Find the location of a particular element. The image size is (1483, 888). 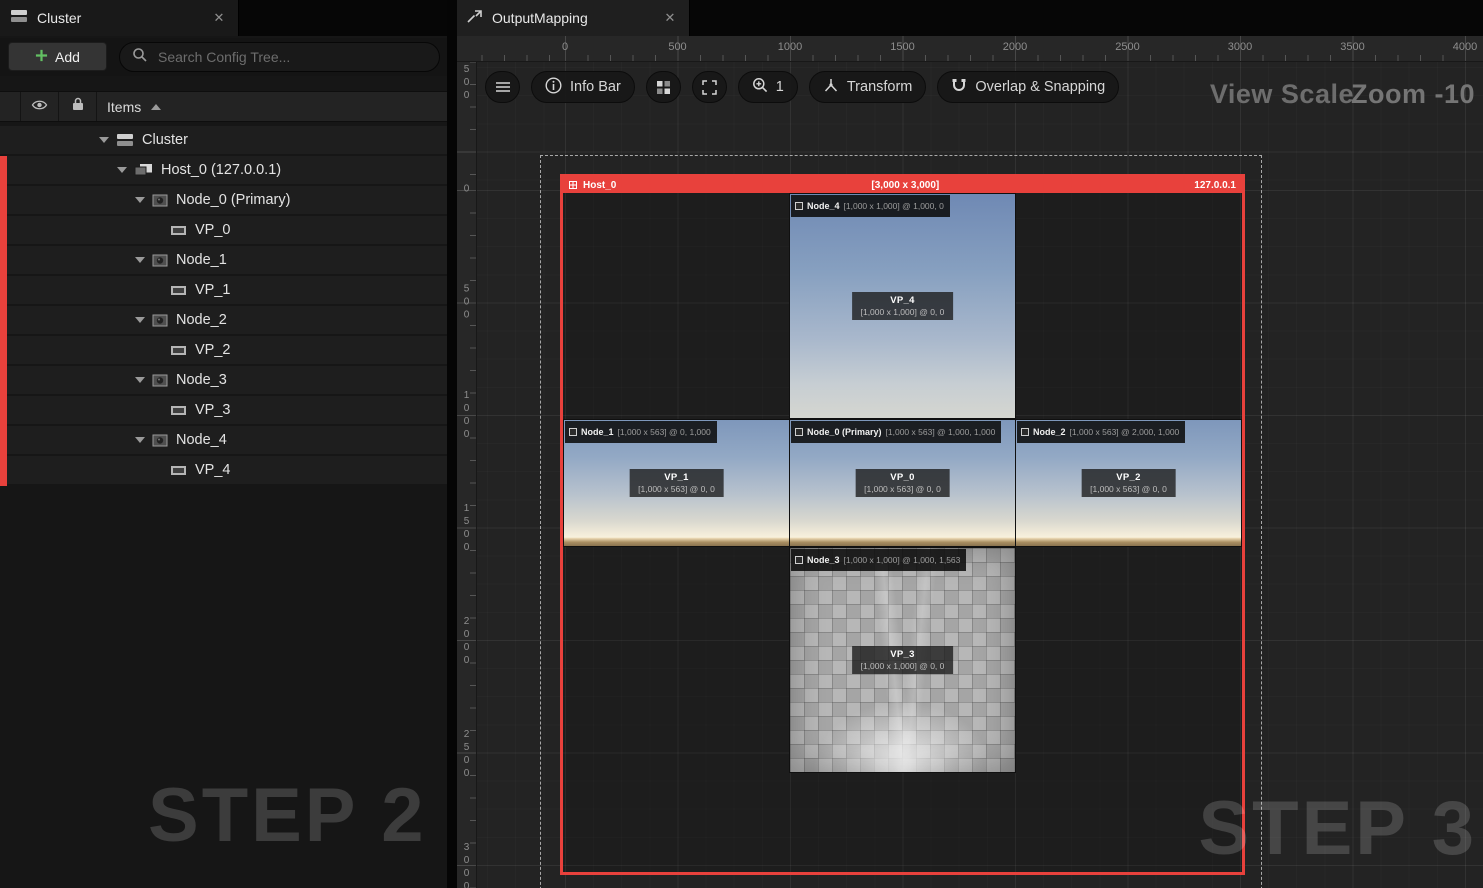

items-column-header: Items is located at coordinates (134, 106).